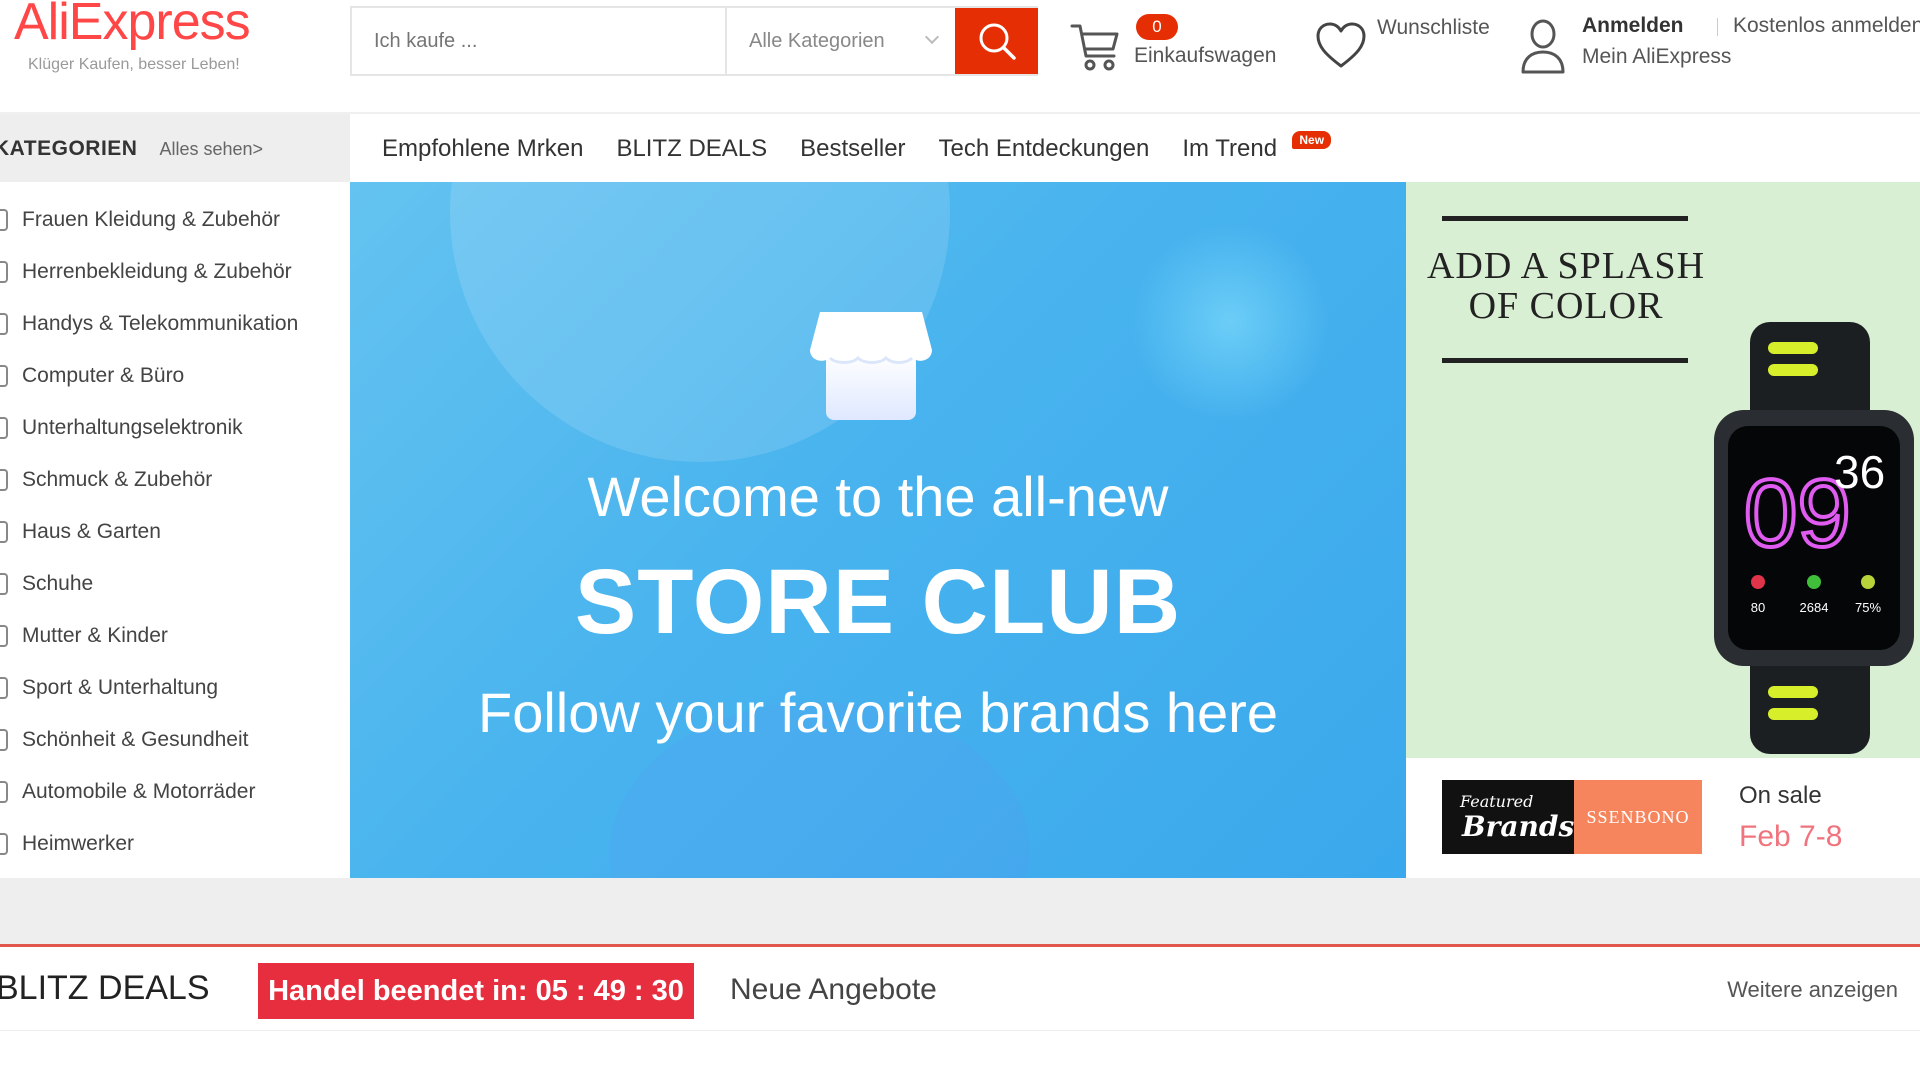 The width and height of the screenshot is (1920, 1080). I want to click on sidebar-item-beauty: Schönheit & Gesundheit, so click(175, 740).